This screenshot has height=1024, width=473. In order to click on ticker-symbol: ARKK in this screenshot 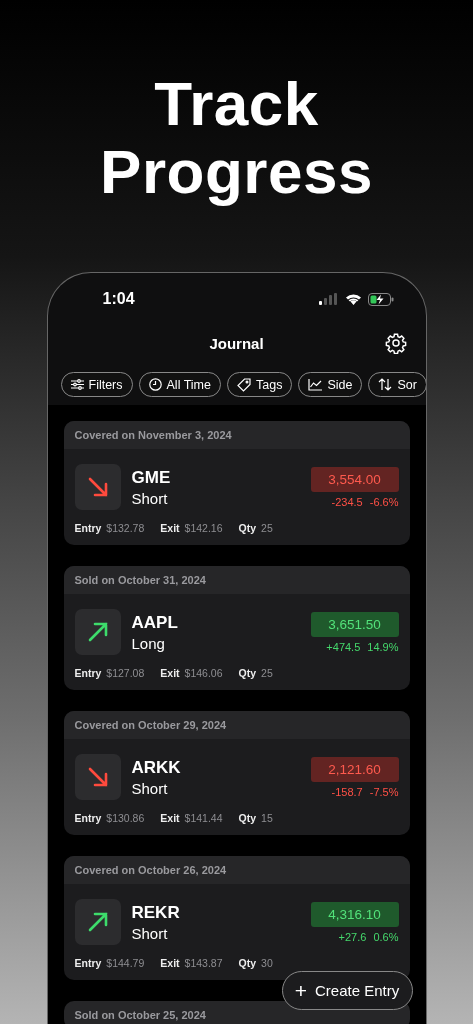, I will do `click(156, 767)`.